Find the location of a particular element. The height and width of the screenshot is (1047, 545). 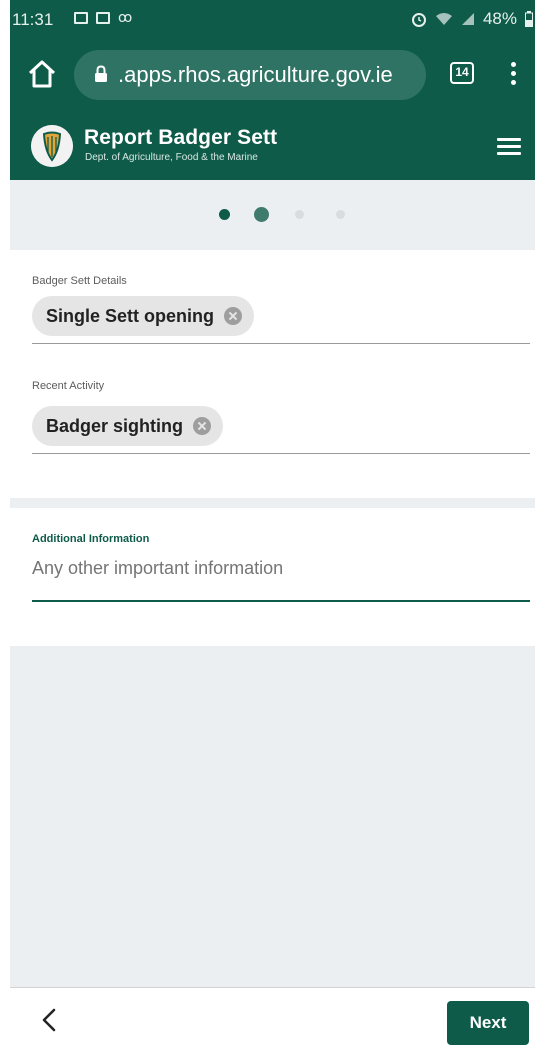

photo-icon is located at coordinates (103, 17).